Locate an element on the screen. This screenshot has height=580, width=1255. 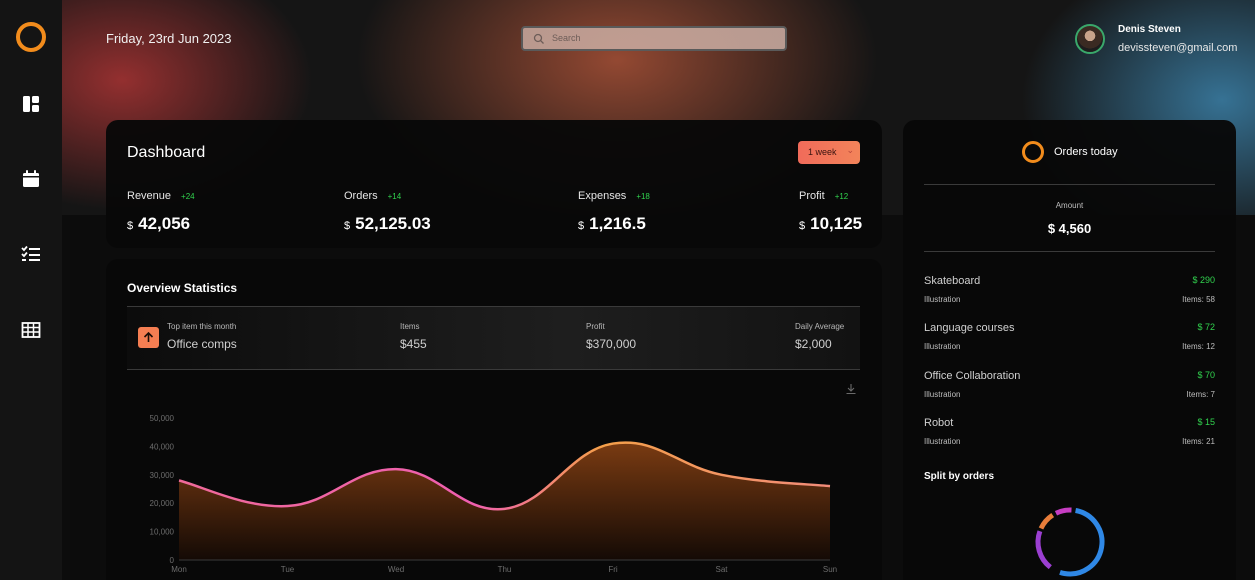
metric-profit: Profit +12 $10,125 is located at coordinates (830, 210).